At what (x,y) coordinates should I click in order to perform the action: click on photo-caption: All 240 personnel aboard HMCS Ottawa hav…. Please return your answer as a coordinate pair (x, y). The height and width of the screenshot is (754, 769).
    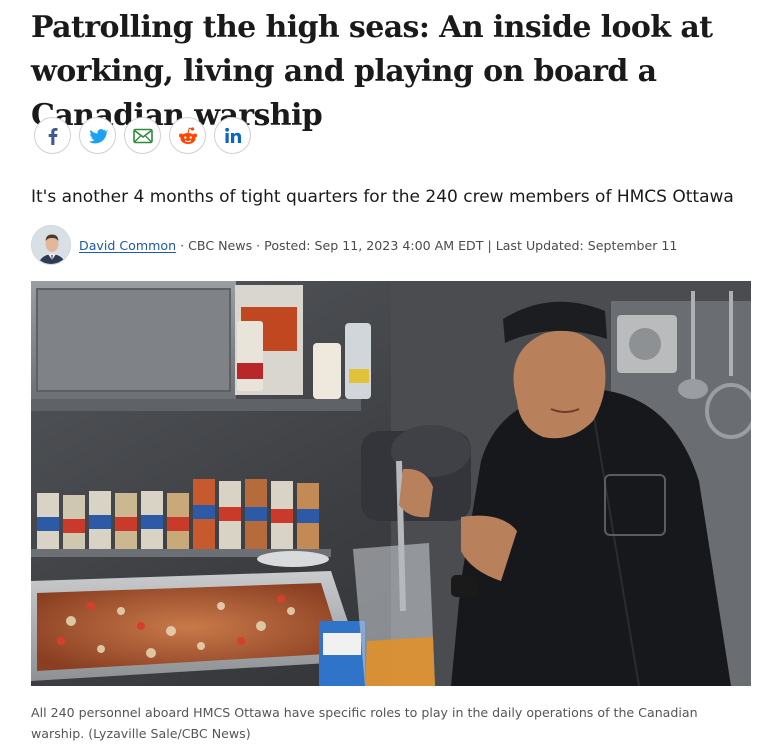
    Looking at the image, I should click on (364, 723).